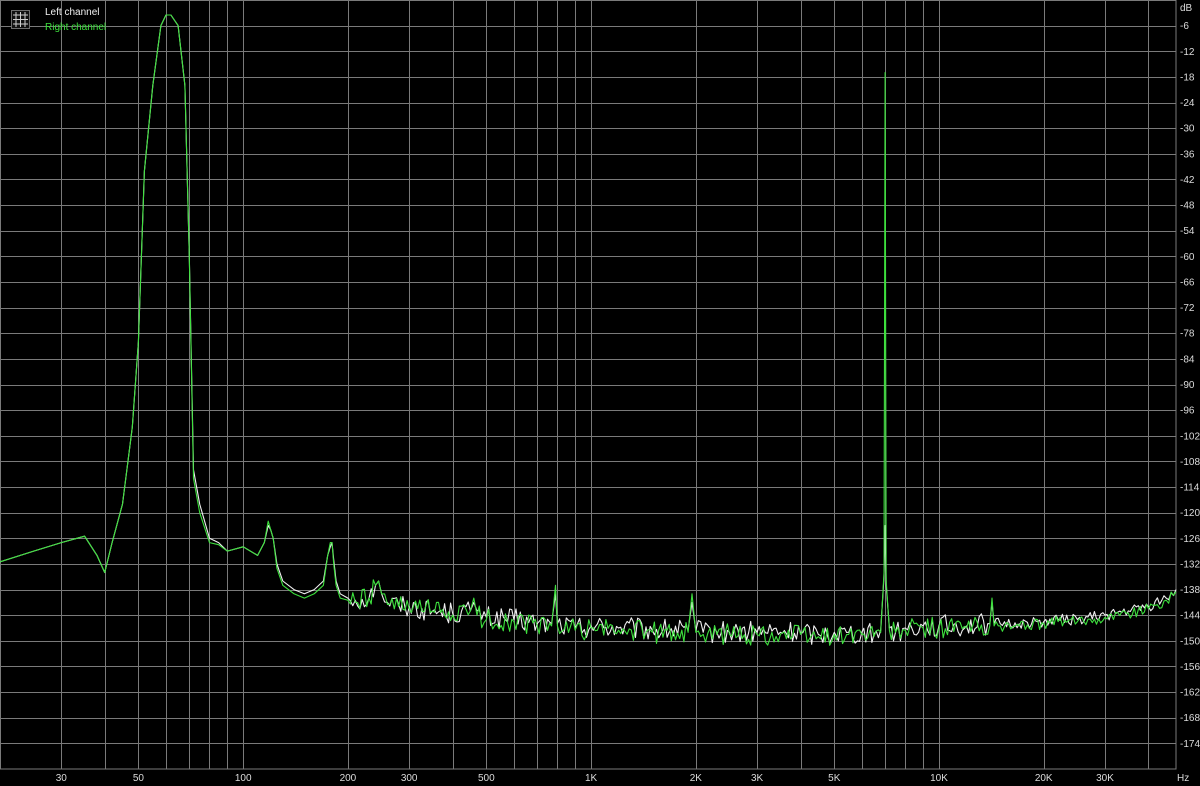 The image size is (1200, 786). I want to click on y-tick-label-17: -108, so click(1190, 462).